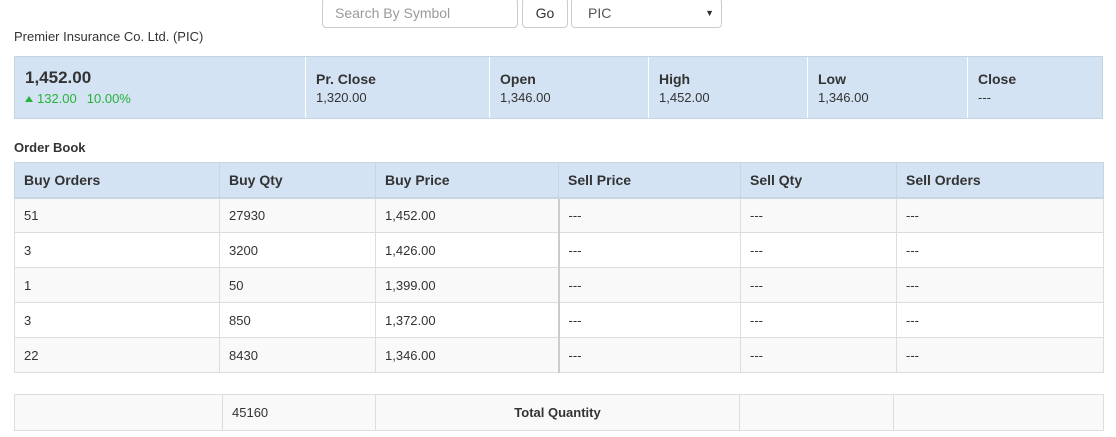 The height and width of the screenshot is (437, 1116). Describe the element at coordinates (675, 79) in the screenshot. I see `stat-label: High` at that location.